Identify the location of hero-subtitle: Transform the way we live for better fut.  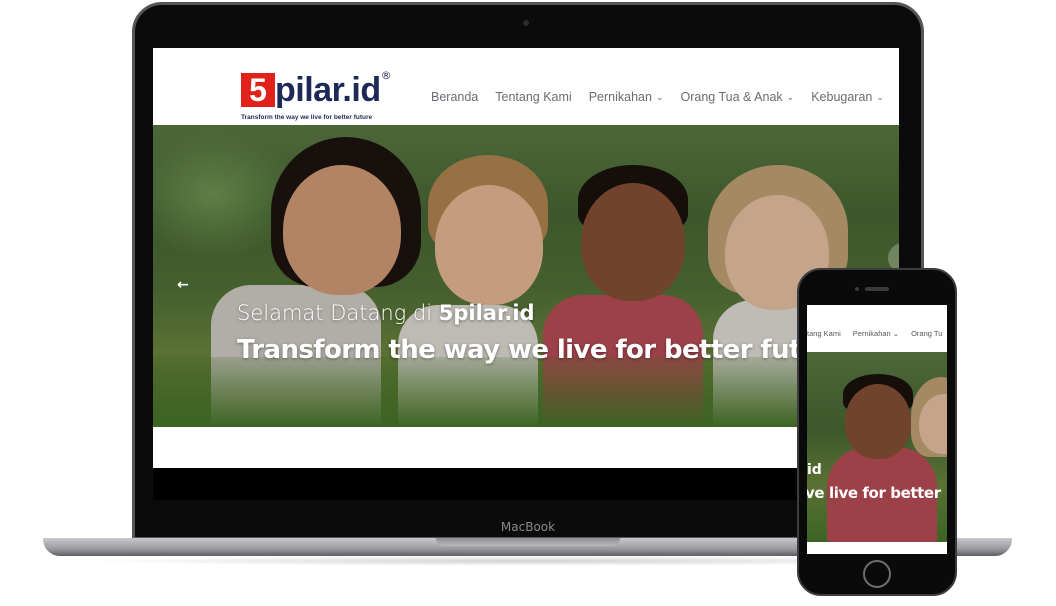
(519, 350).